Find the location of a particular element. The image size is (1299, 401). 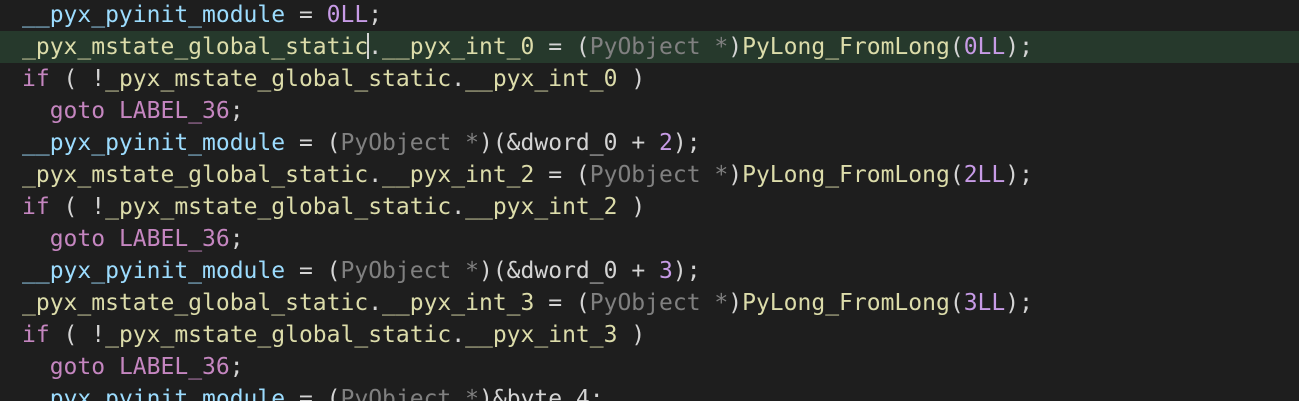

number-literal: 2 is located at coordinates (666, 143).